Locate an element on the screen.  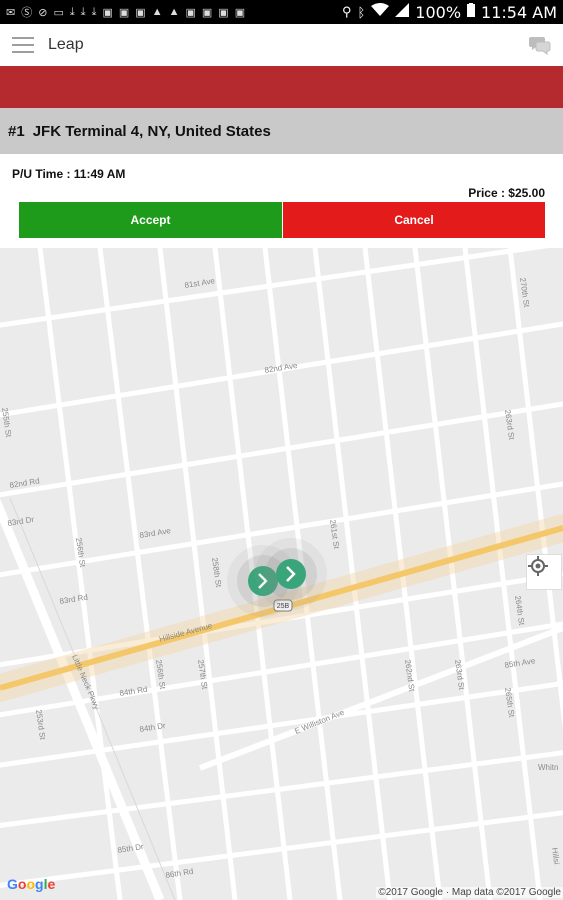
street-label: 84th Dr is located at coordinates (153, 727).